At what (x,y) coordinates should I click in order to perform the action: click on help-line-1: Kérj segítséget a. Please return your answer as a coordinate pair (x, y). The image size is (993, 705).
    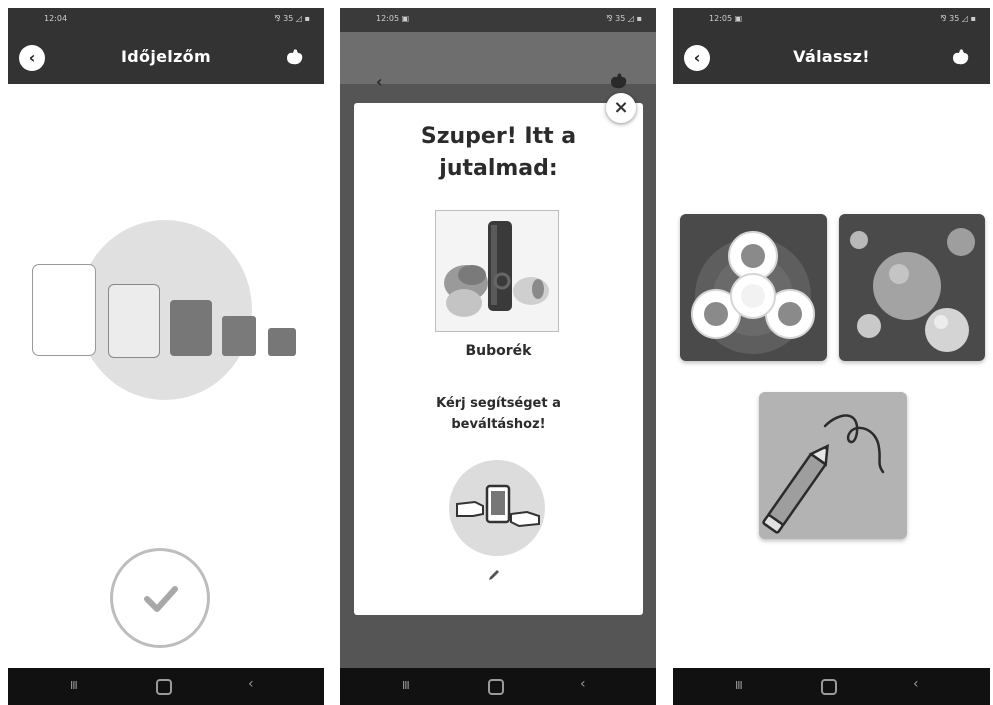
    Looking at the image, I should click on (498, 403).